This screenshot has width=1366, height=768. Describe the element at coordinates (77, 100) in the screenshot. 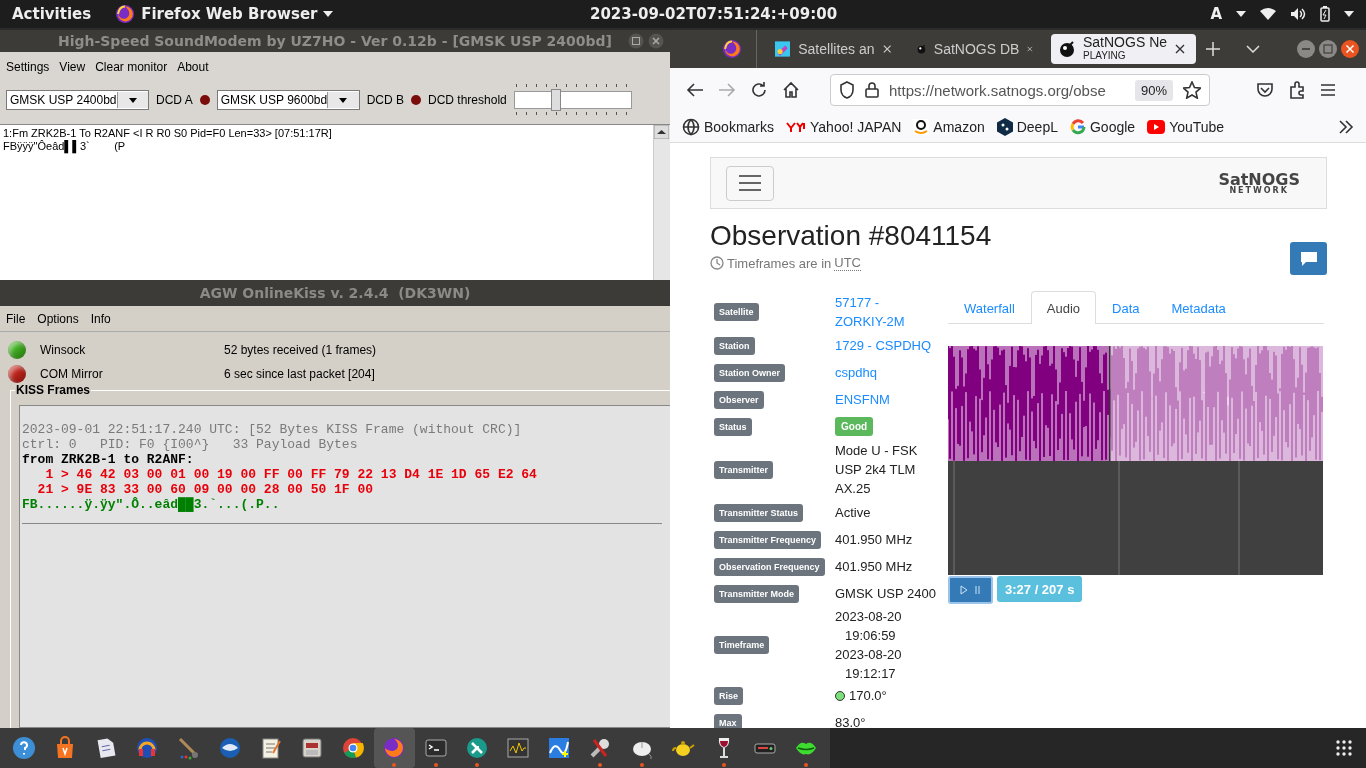

I see `mode-dropdown: GMSK USP 2400bd` at that location.